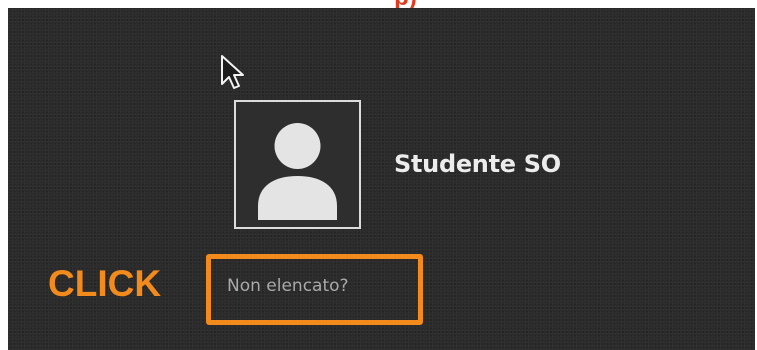 The image size is (757, 350). What do you see at coordinates (105, 283) in the screenshot?
I see `click-annotation: CLICK` at bounding box center [105, 283].